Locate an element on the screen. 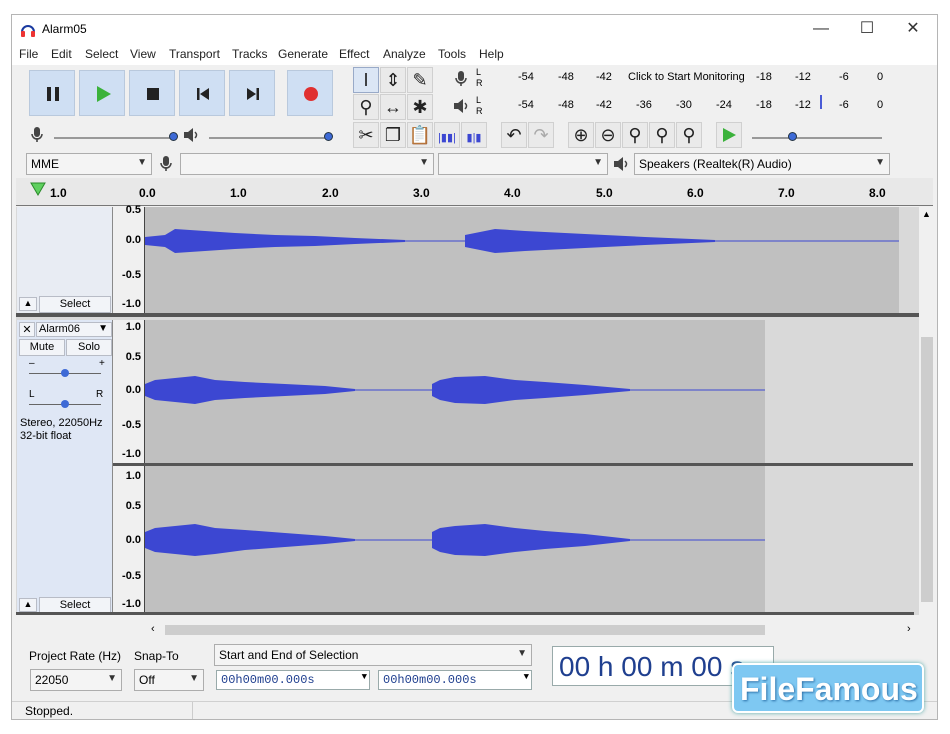 The height and width of the screenshot is (734, 950). horizontal-scrollbar: ‹ › is located at coordinates (532, 630).